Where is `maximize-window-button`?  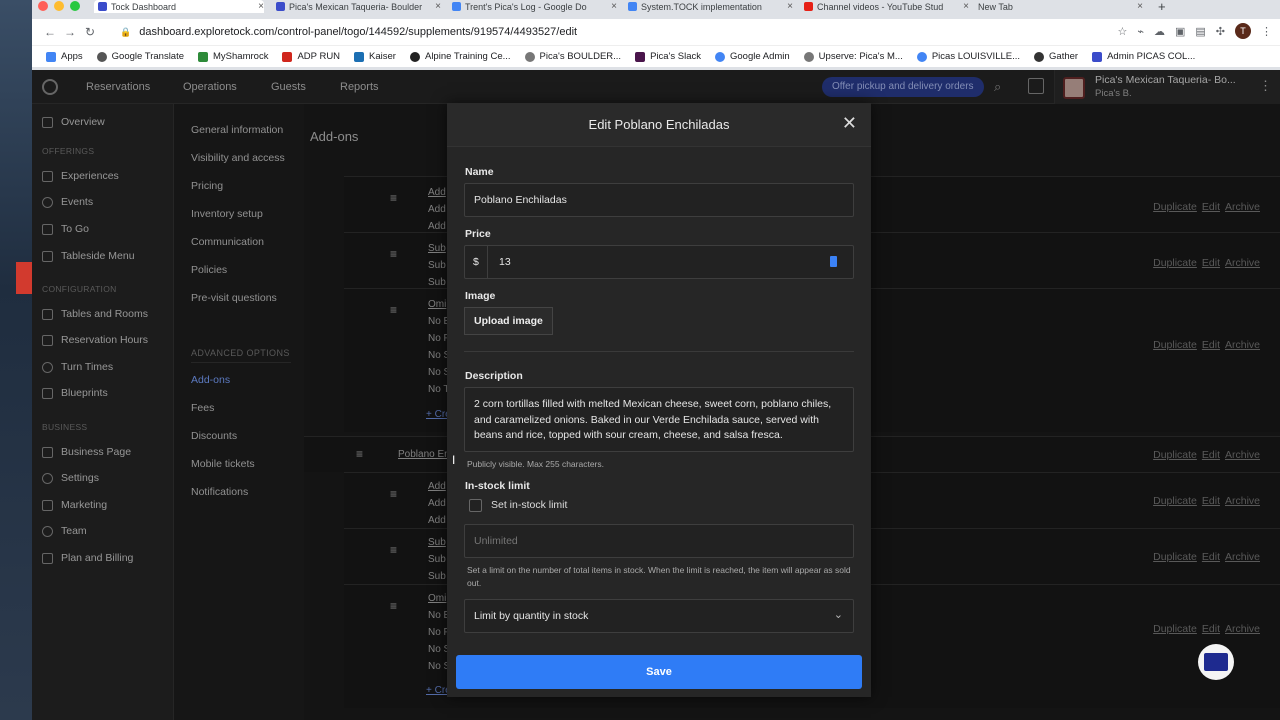
maximize-window-button is located at coordinates (75, 6).